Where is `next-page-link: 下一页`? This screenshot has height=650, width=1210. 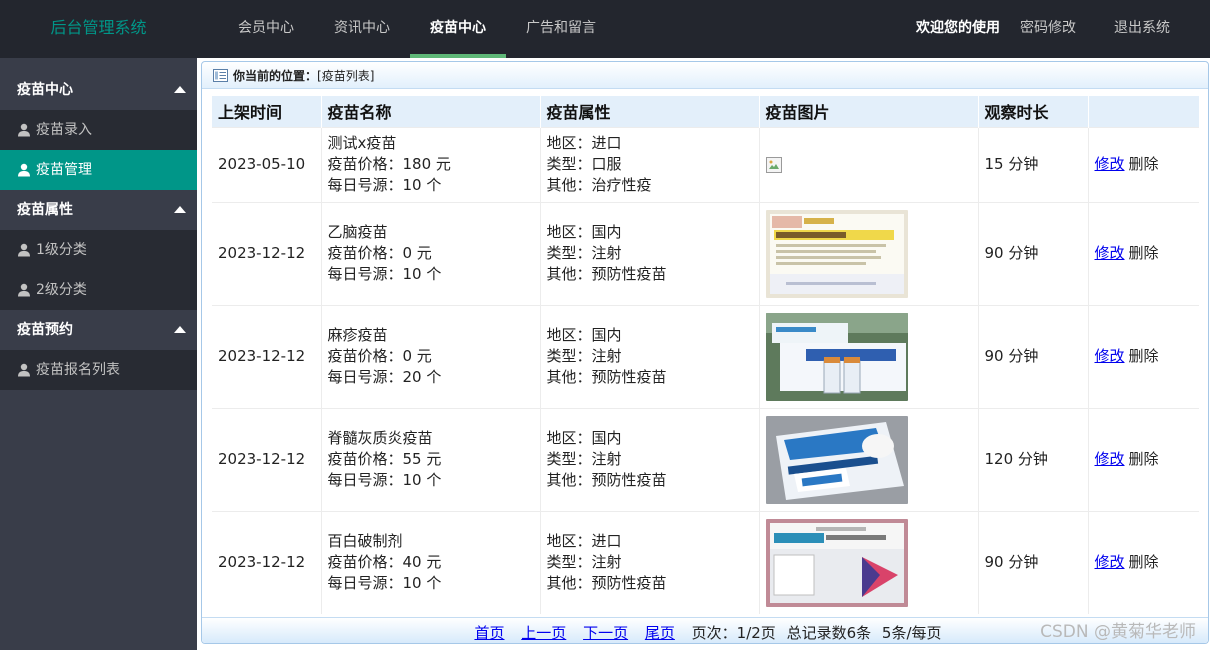 next-page-link: 下一页 is located at coordinates (605, 633).